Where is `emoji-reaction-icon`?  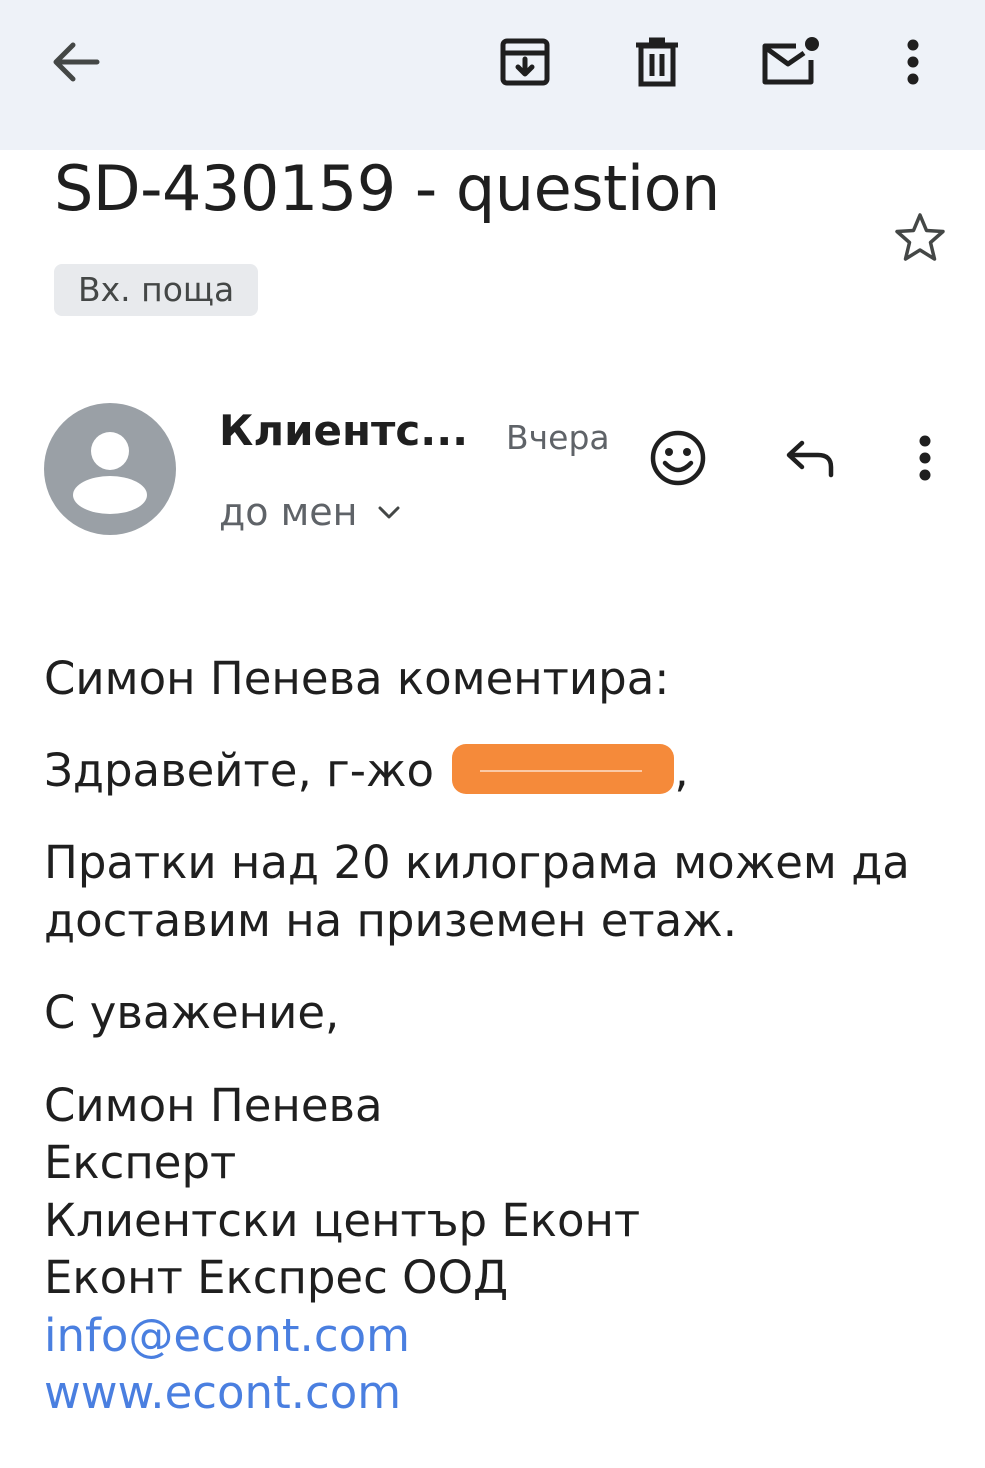 emoji-reaction-icon is located at coordinates (678, 458).